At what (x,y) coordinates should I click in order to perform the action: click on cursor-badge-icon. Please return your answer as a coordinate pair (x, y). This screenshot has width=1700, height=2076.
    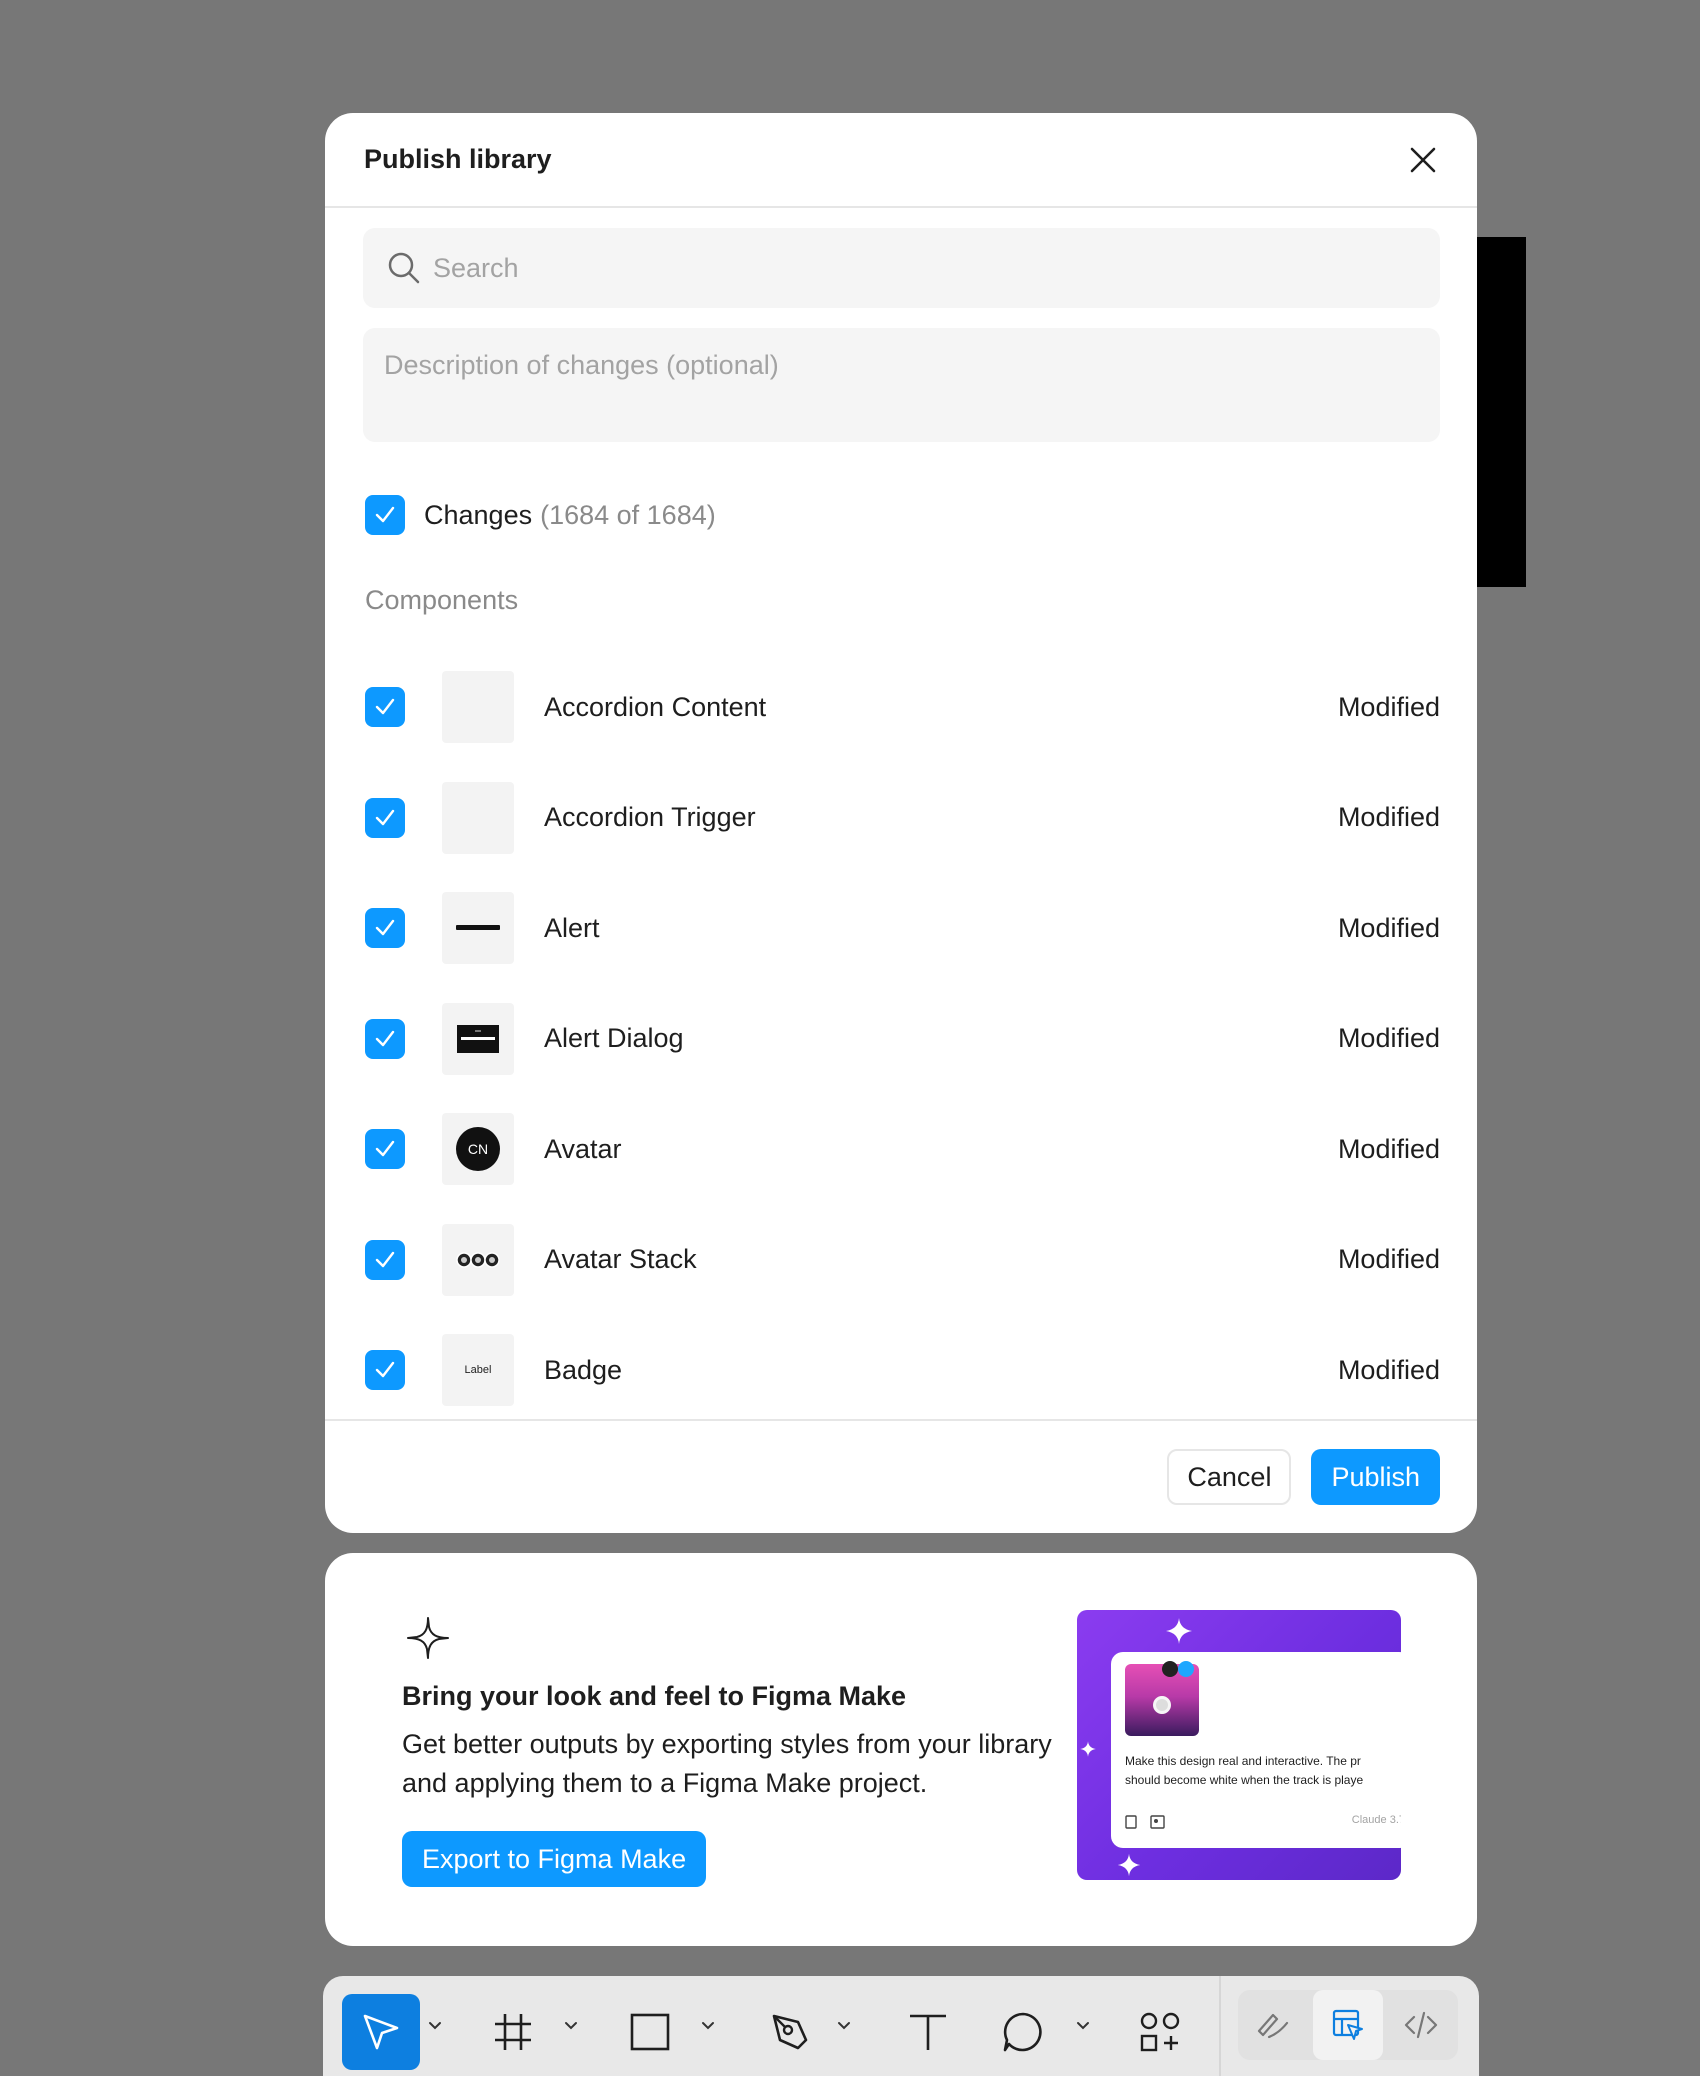
    Looking at the image, I should click on (1178, 1669).